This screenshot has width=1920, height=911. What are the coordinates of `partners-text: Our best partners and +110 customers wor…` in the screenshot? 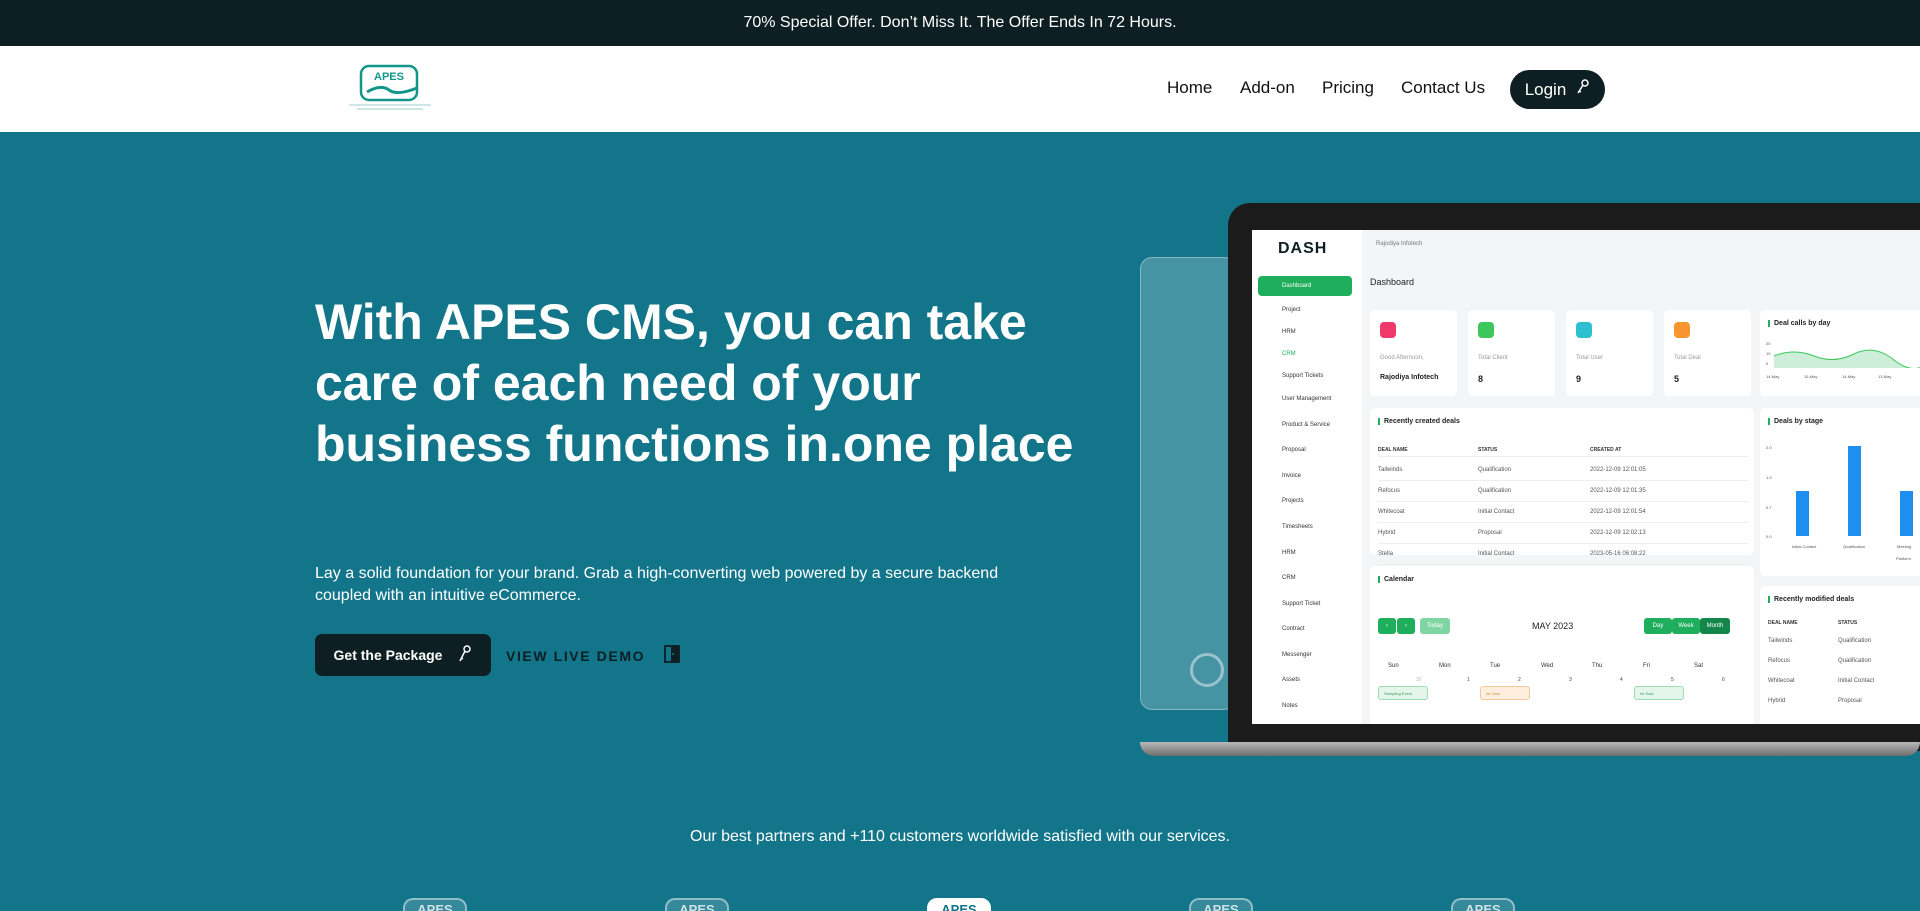 It's located at (960, 836).